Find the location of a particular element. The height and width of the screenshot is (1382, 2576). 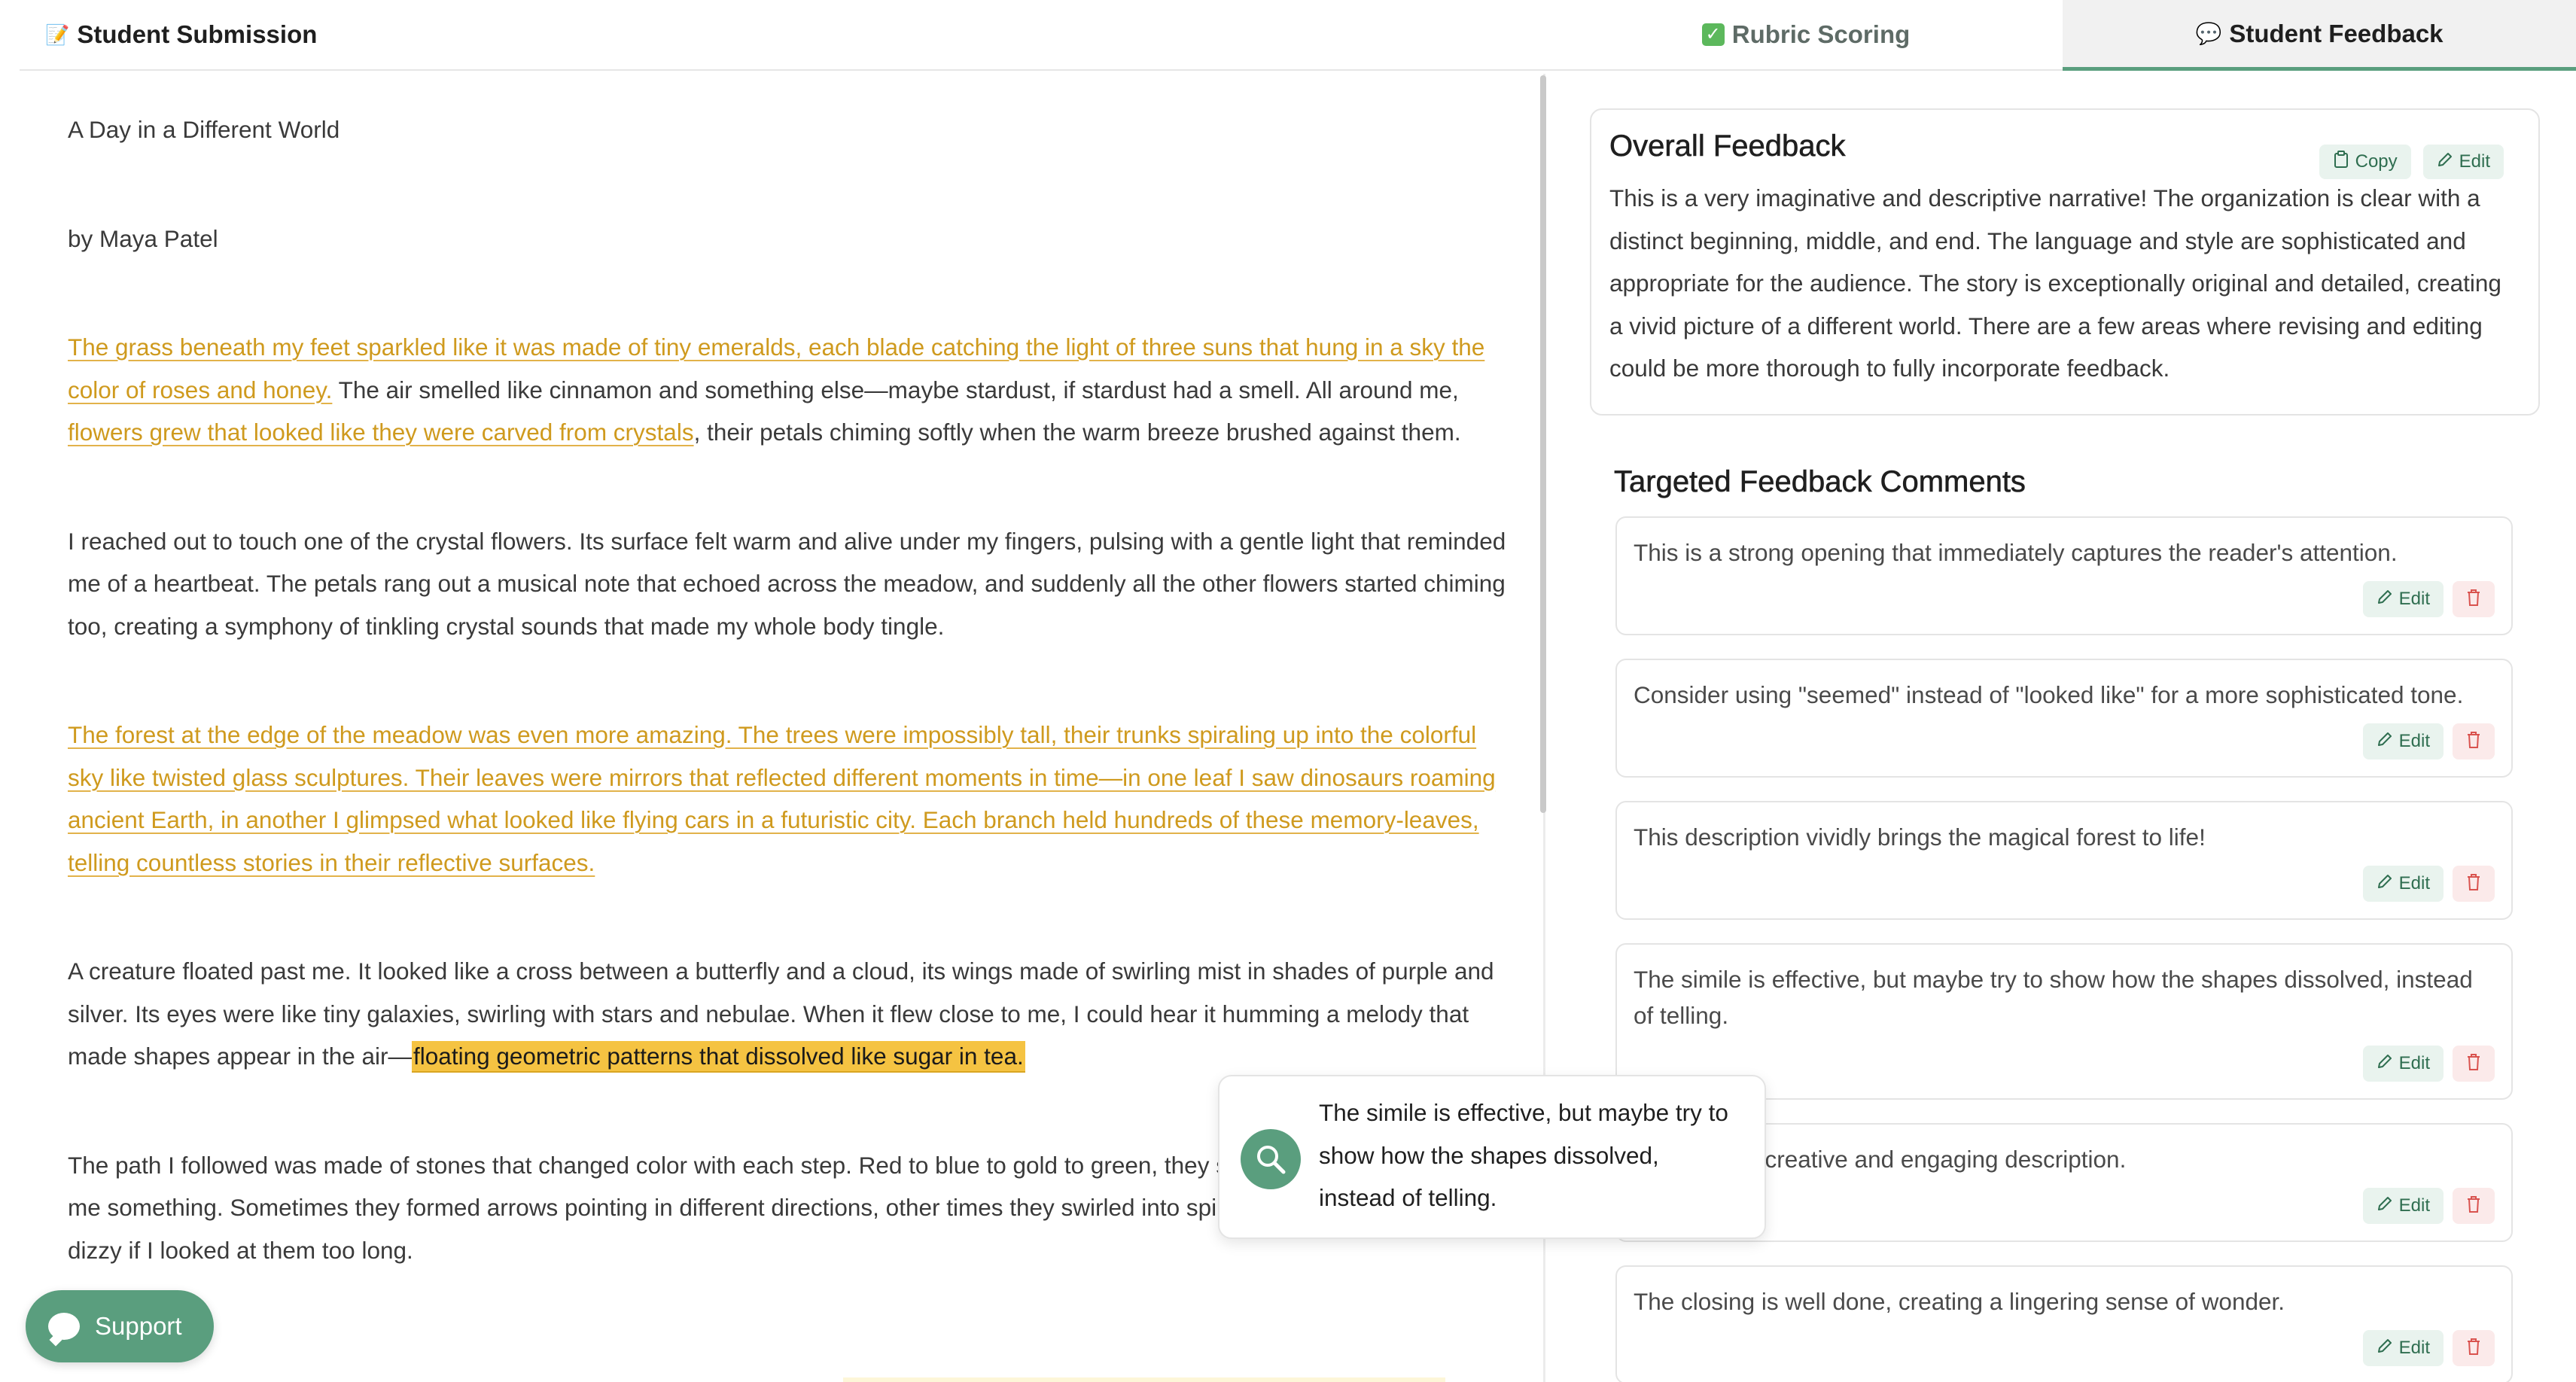

support-button: Support is located at coordinates (120, 1326).